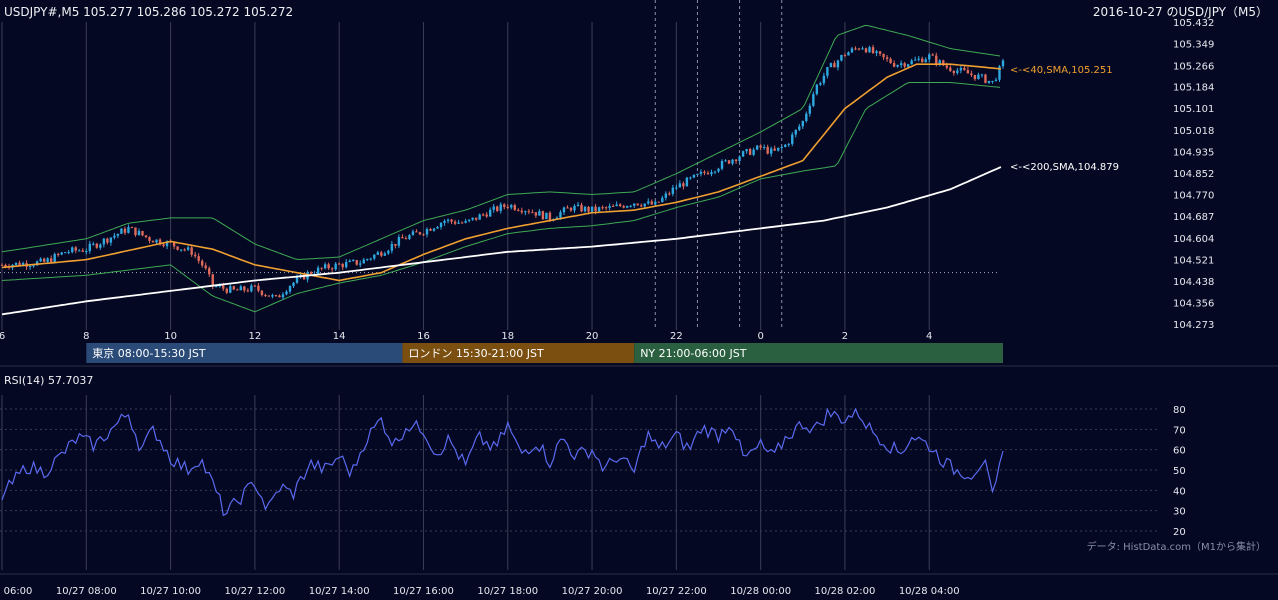 This screenshot has width=1278, height=600. Describe the element at coordinates (1179, 471) in the screenshot. I see `rsi-tick-label: 50` at that location.